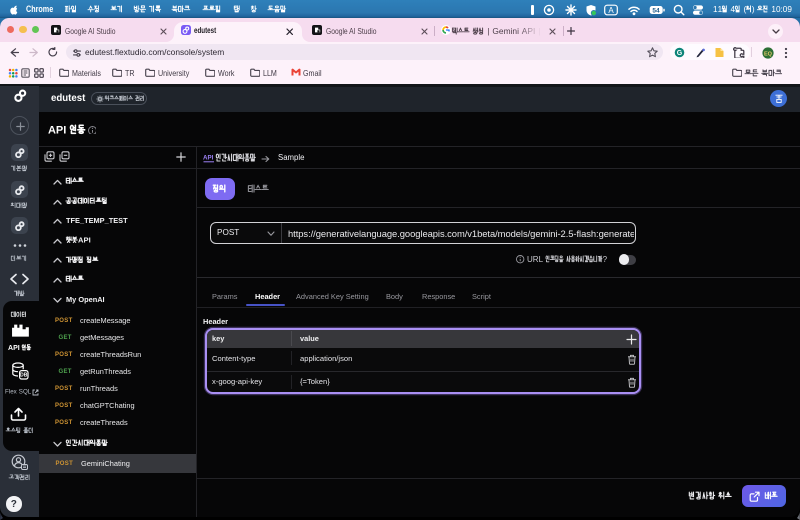 The width and height of the screenshot is (800, 520). What do you see at coordinates (24, 376) in the screenshot?
I see `svg-text: DB` at bounding box center [24, 376].